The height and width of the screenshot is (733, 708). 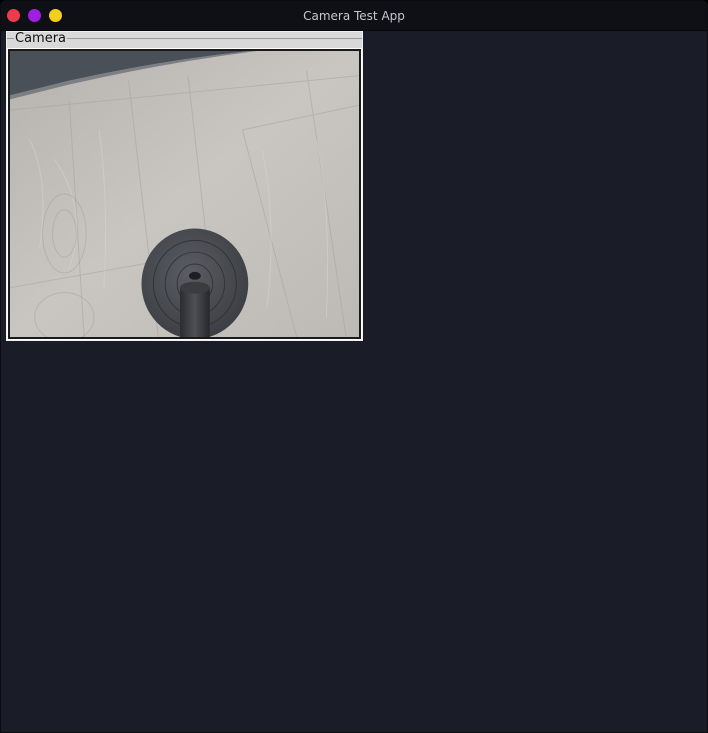 I want to click on camera-group-label: Camera, so click(x=41, y=38).